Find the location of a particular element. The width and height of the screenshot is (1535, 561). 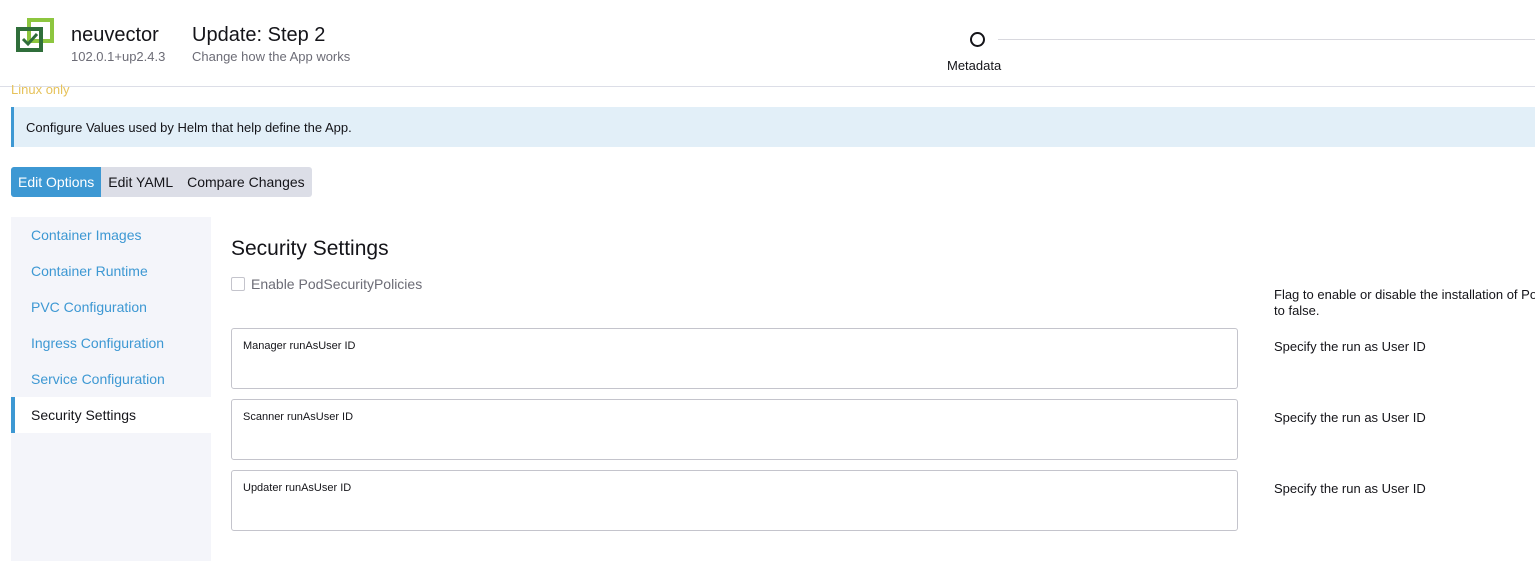

edit-mode-tabs: Edit Options Edit YAML Compare Changes is located at coordinates (161, 182).